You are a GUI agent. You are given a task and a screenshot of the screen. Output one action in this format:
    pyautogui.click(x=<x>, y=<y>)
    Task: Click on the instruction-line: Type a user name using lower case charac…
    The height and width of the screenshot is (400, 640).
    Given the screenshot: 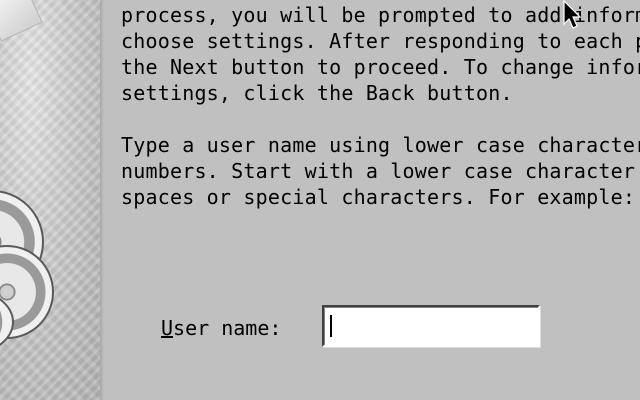 What is the action you would take?
    pyautogui.click(x=380, y=145)
    